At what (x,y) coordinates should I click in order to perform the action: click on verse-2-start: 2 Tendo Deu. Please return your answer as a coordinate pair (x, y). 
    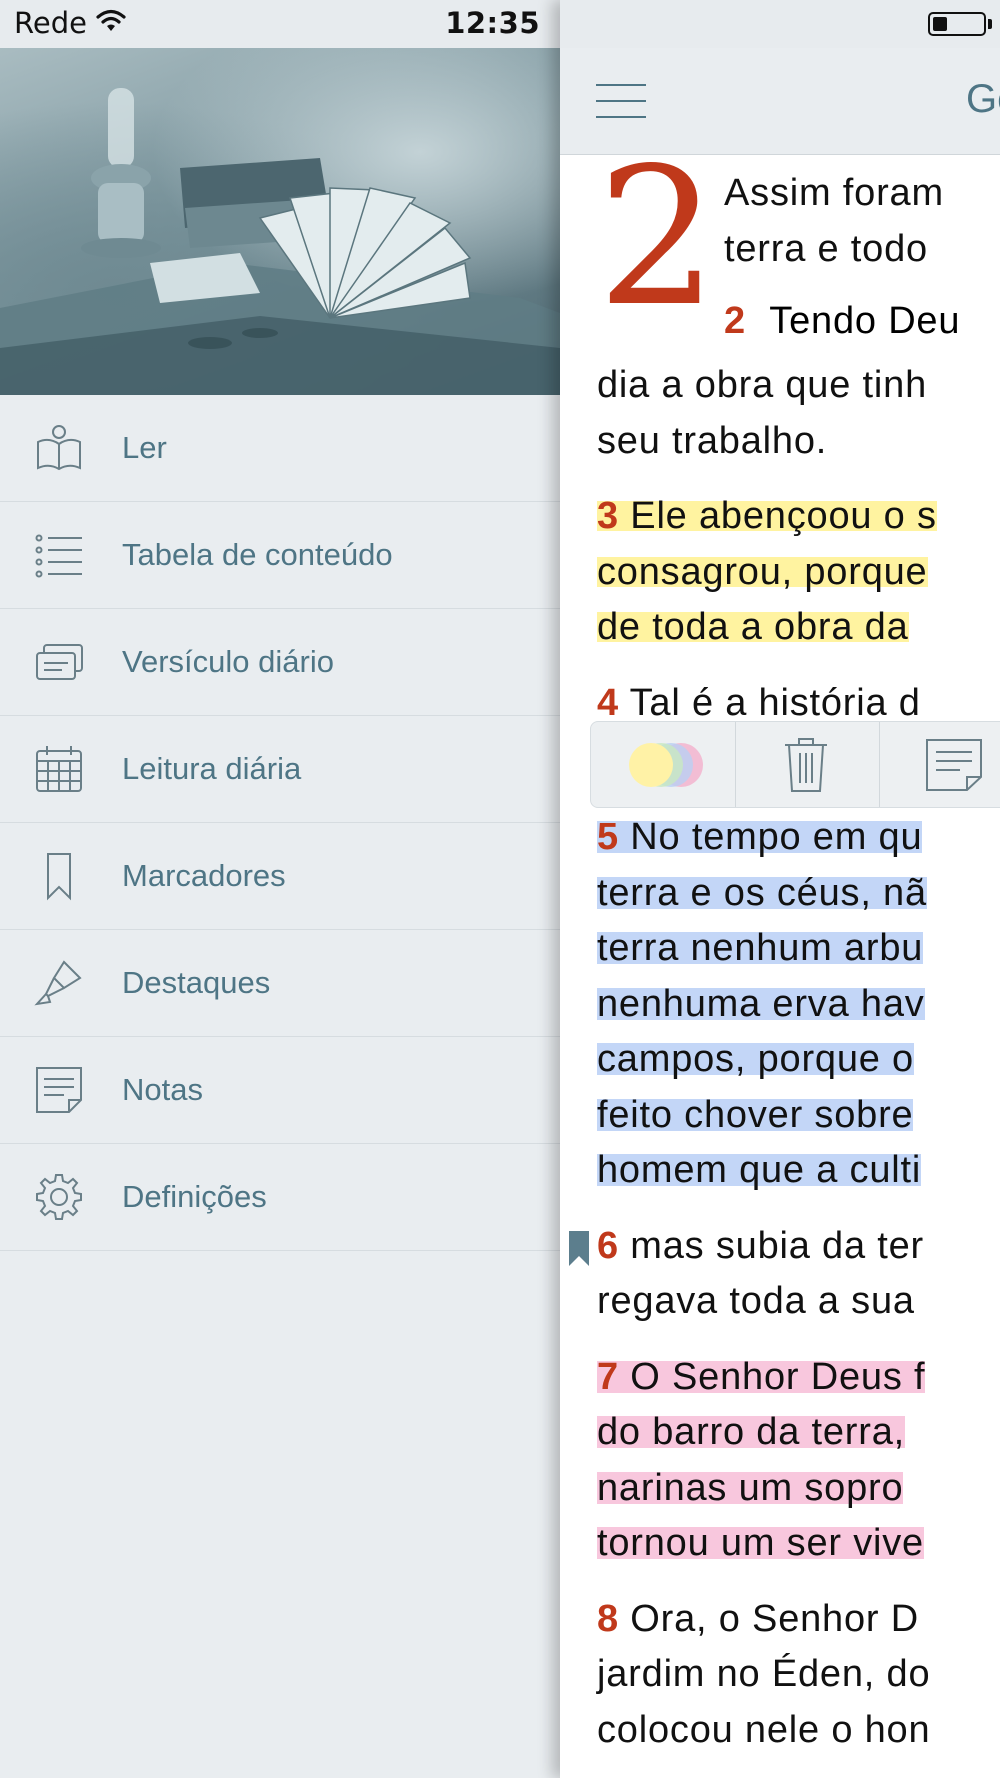
    Looking at the image, I should click on (842, 322).